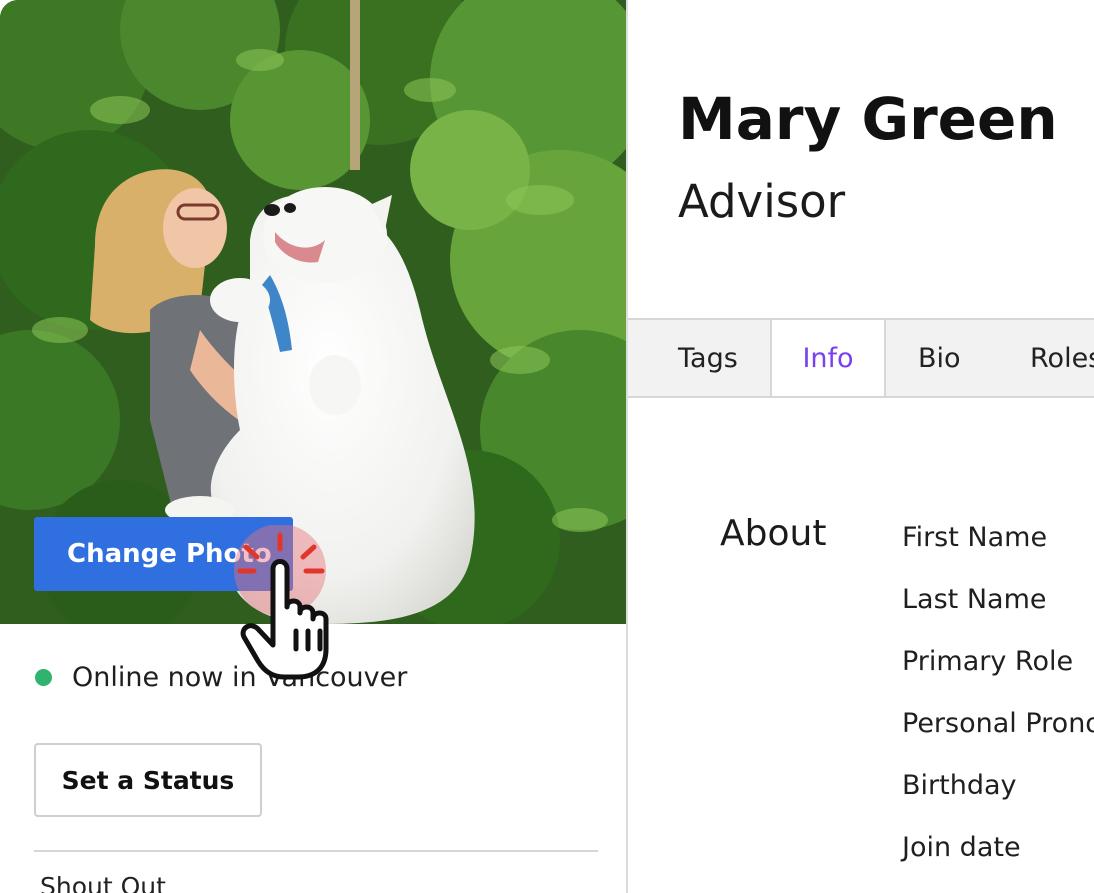 This screenshot has width=1094, height=893. Describe the element at coordinates (773, 533) in the screenshot. I see `about-heading: About` at that location.